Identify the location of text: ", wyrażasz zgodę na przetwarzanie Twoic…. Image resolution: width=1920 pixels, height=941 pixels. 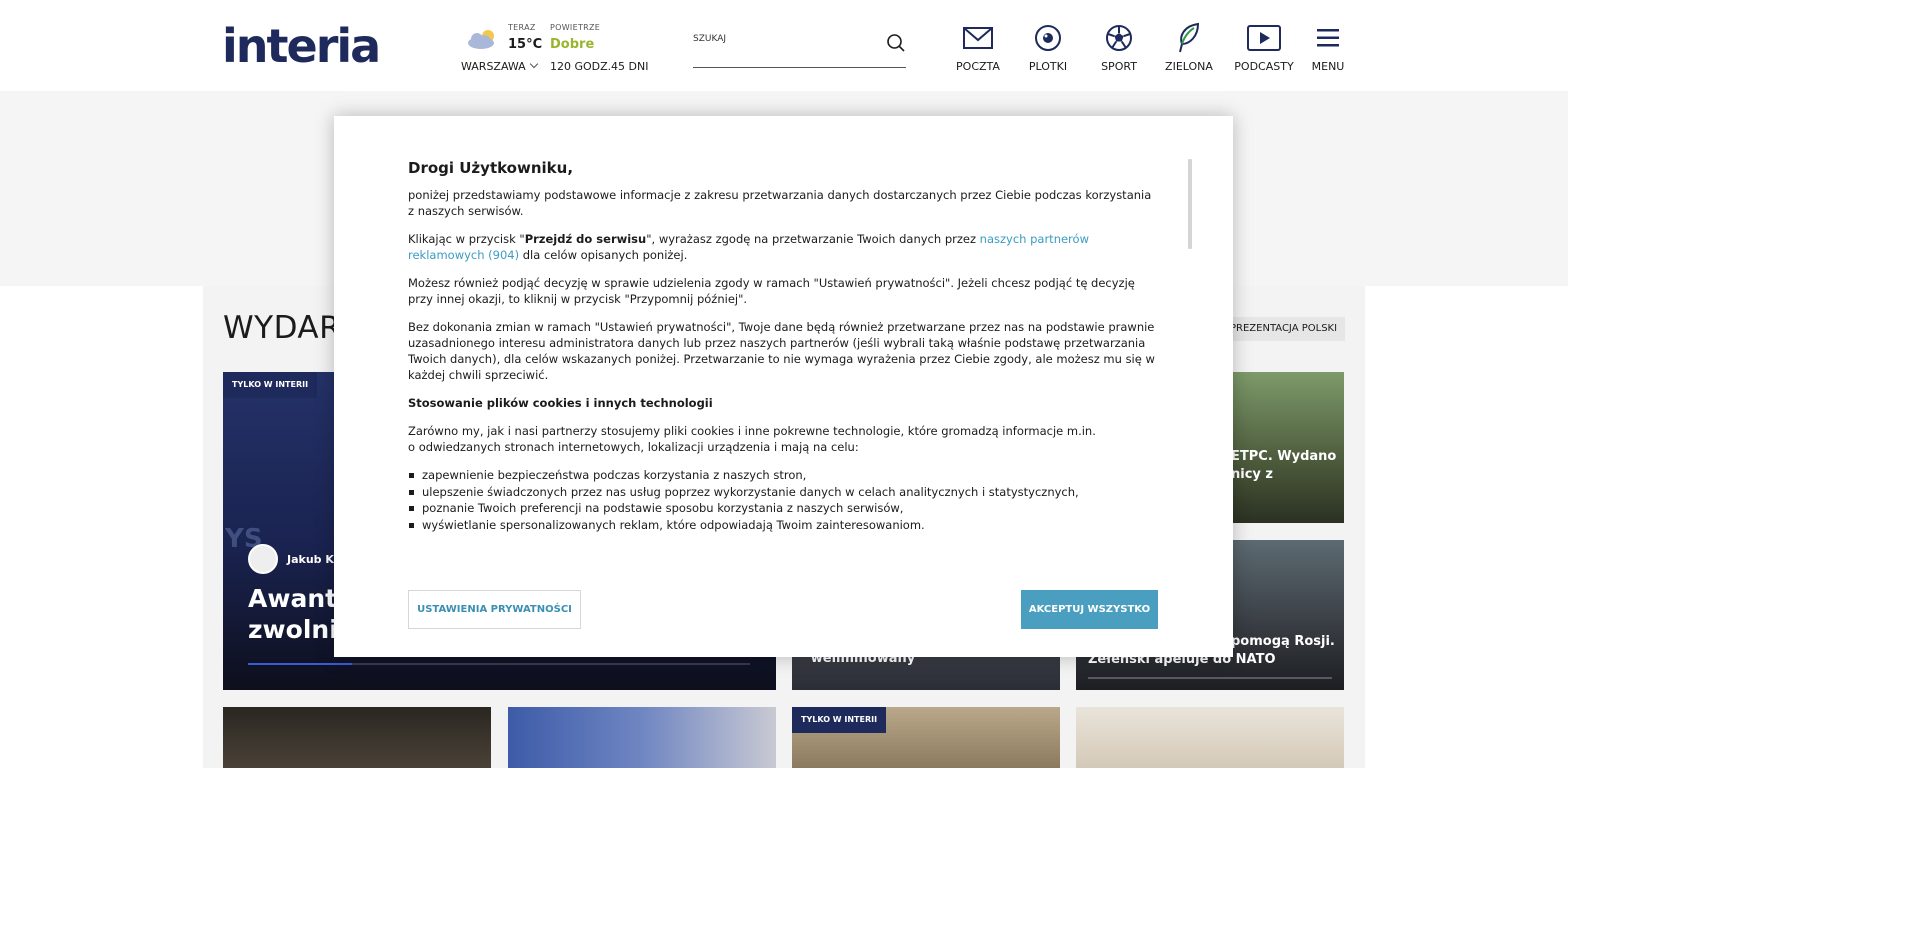
(813, 239).